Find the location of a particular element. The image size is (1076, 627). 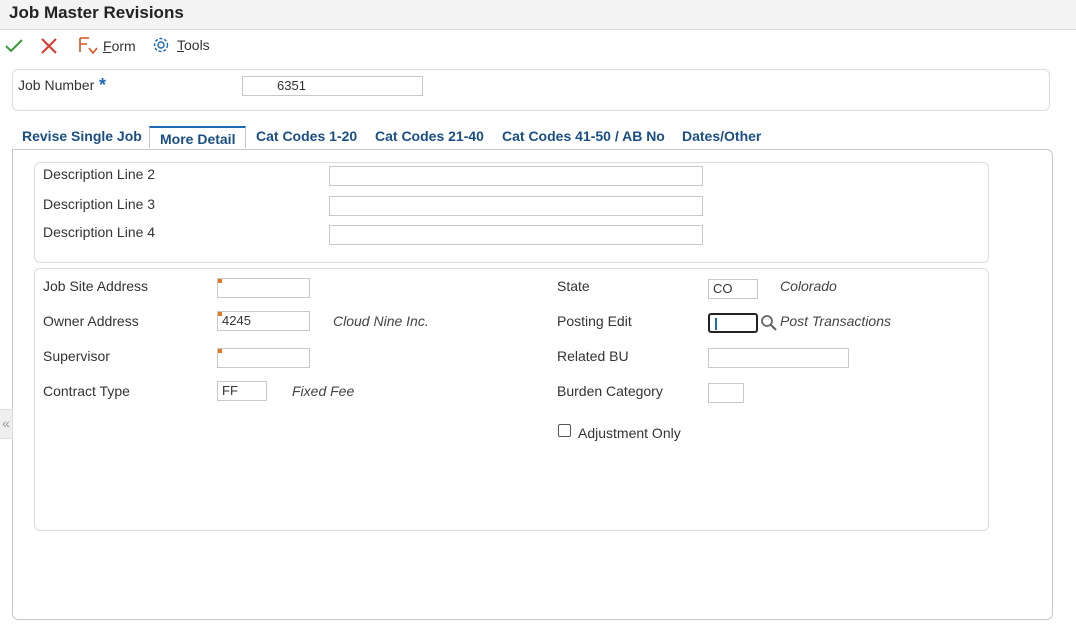

checkmark-icon is located at coordinates (14, 46).